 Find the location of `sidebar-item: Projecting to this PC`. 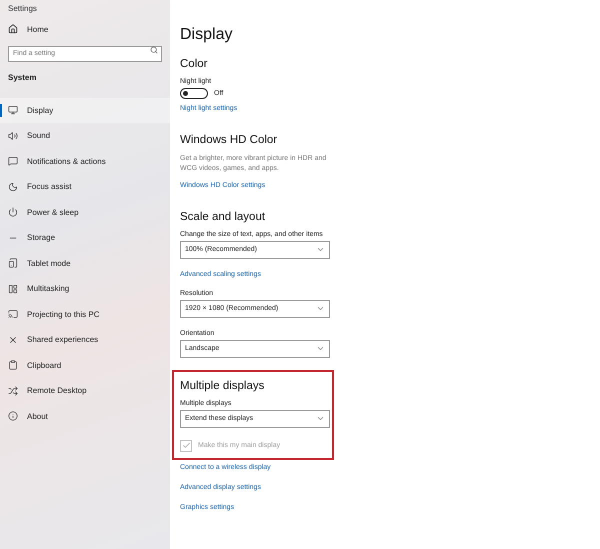

sidebar-item: Projecting to this PC is located at coordinates (85, 314).